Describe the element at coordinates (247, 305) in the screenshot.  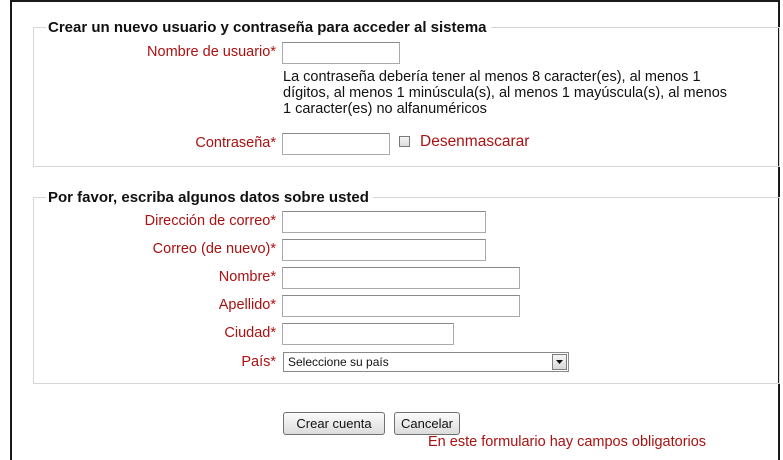
I see `lastname-label: Apellido*` at that location.